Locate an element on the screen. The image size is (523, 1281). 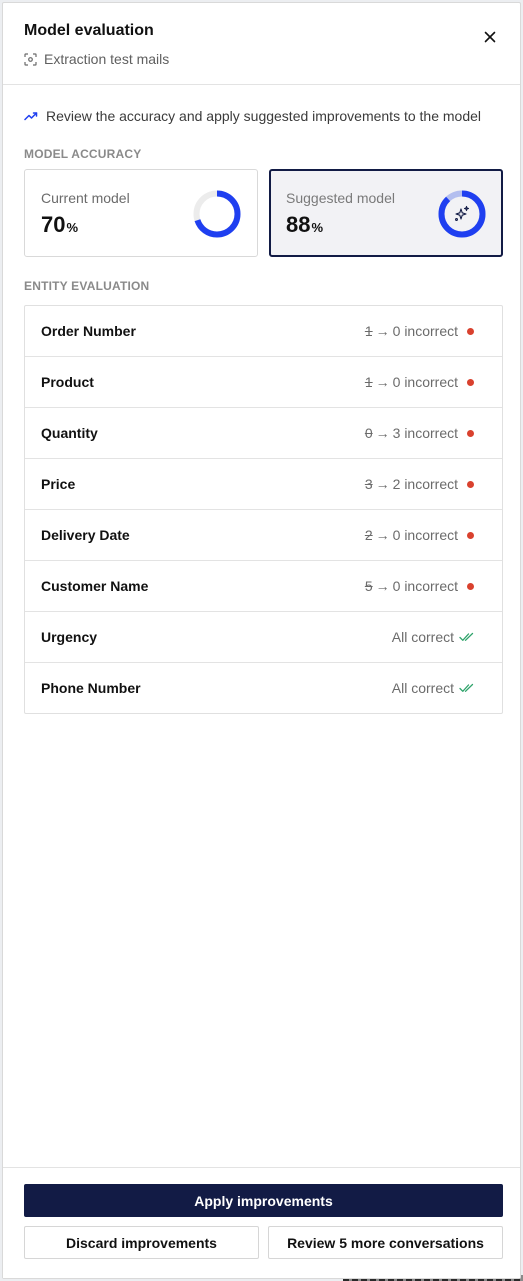
entity-name: Phone Number is located at coordinates (91, 688).